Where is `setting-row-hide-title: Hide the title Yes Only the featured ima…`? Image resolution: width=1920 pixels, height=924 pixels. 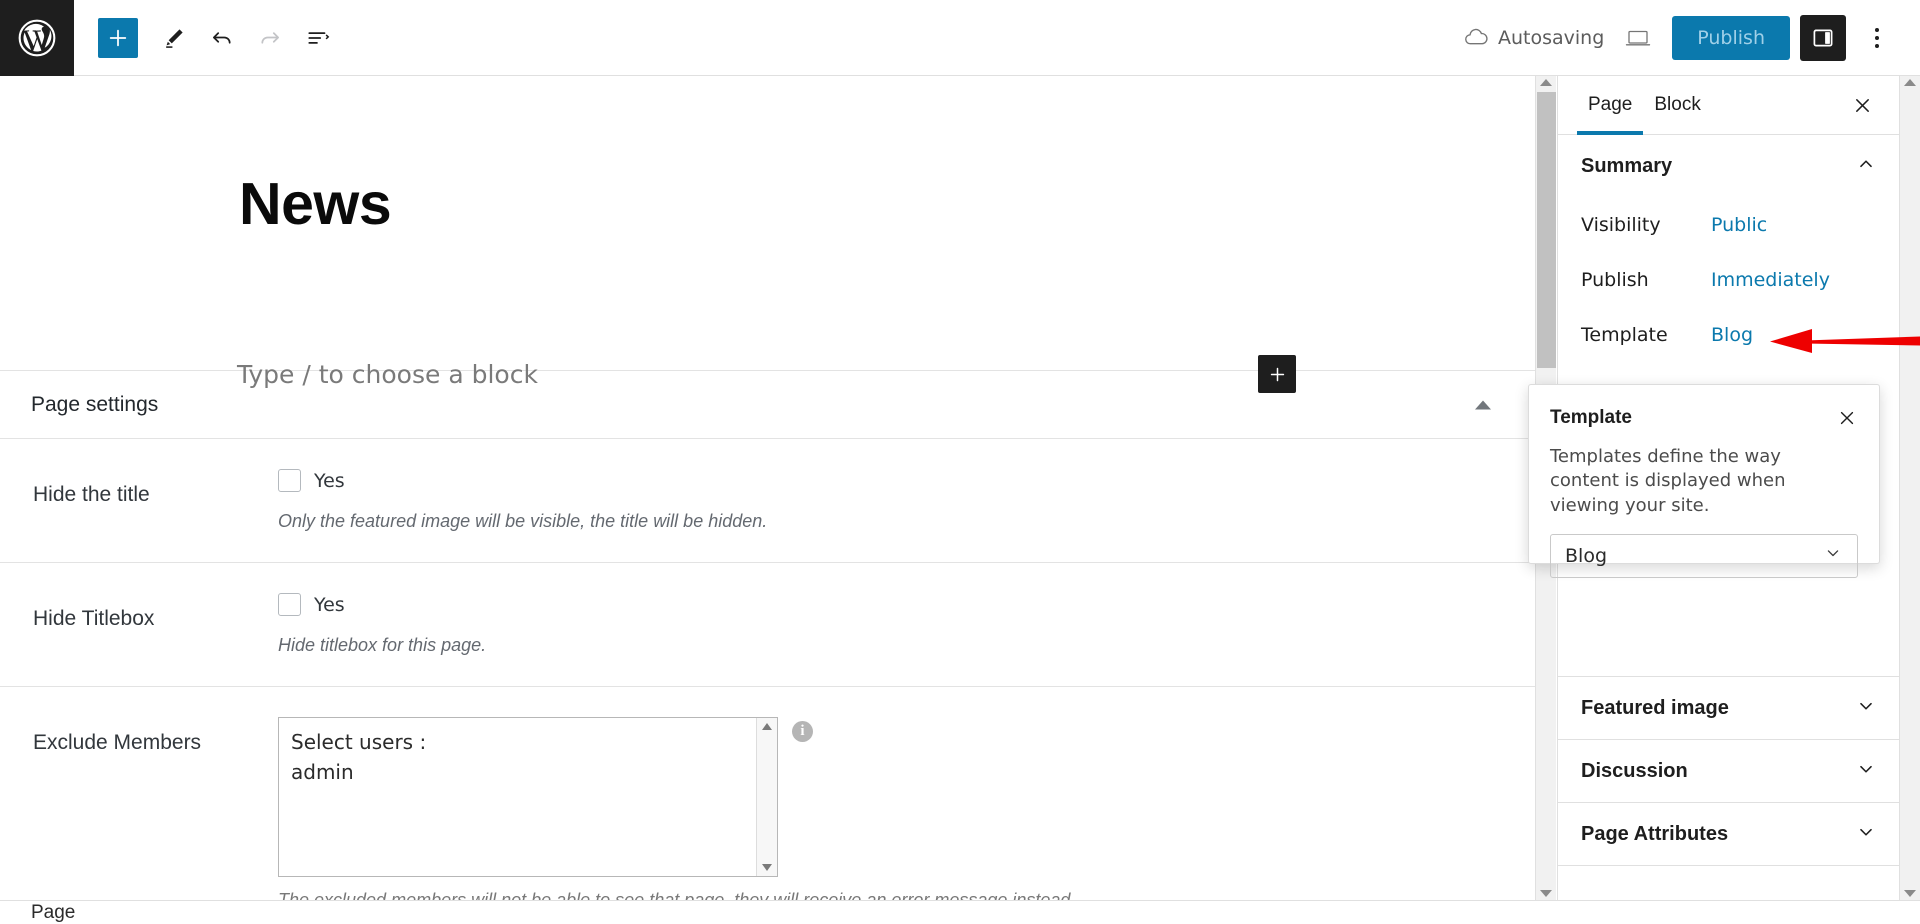
setting-row-hide-title: Hide the title Yes Only the featured ima… is located at coordinates (767, 501).